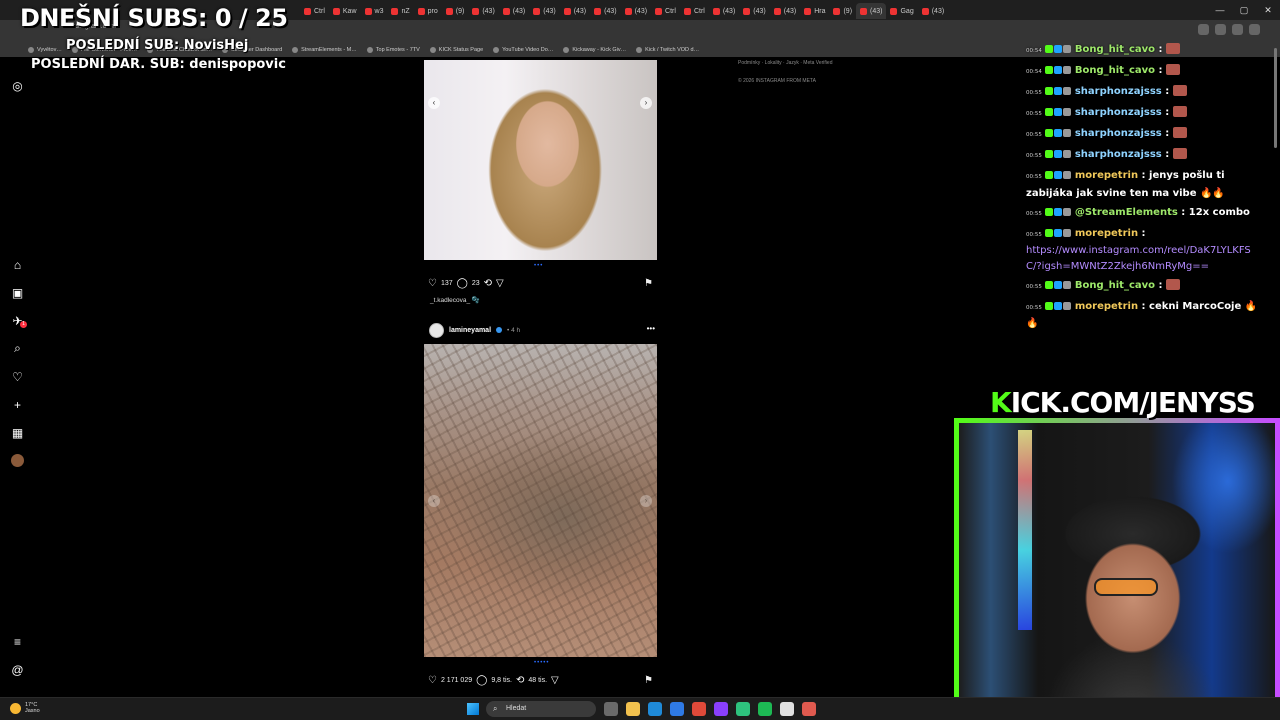 This screenshot has width=1280, height=720. What do you see at coordinates (540, 500) in the screenshot?
I see `post-image-city` at bounding box center [540, 500].